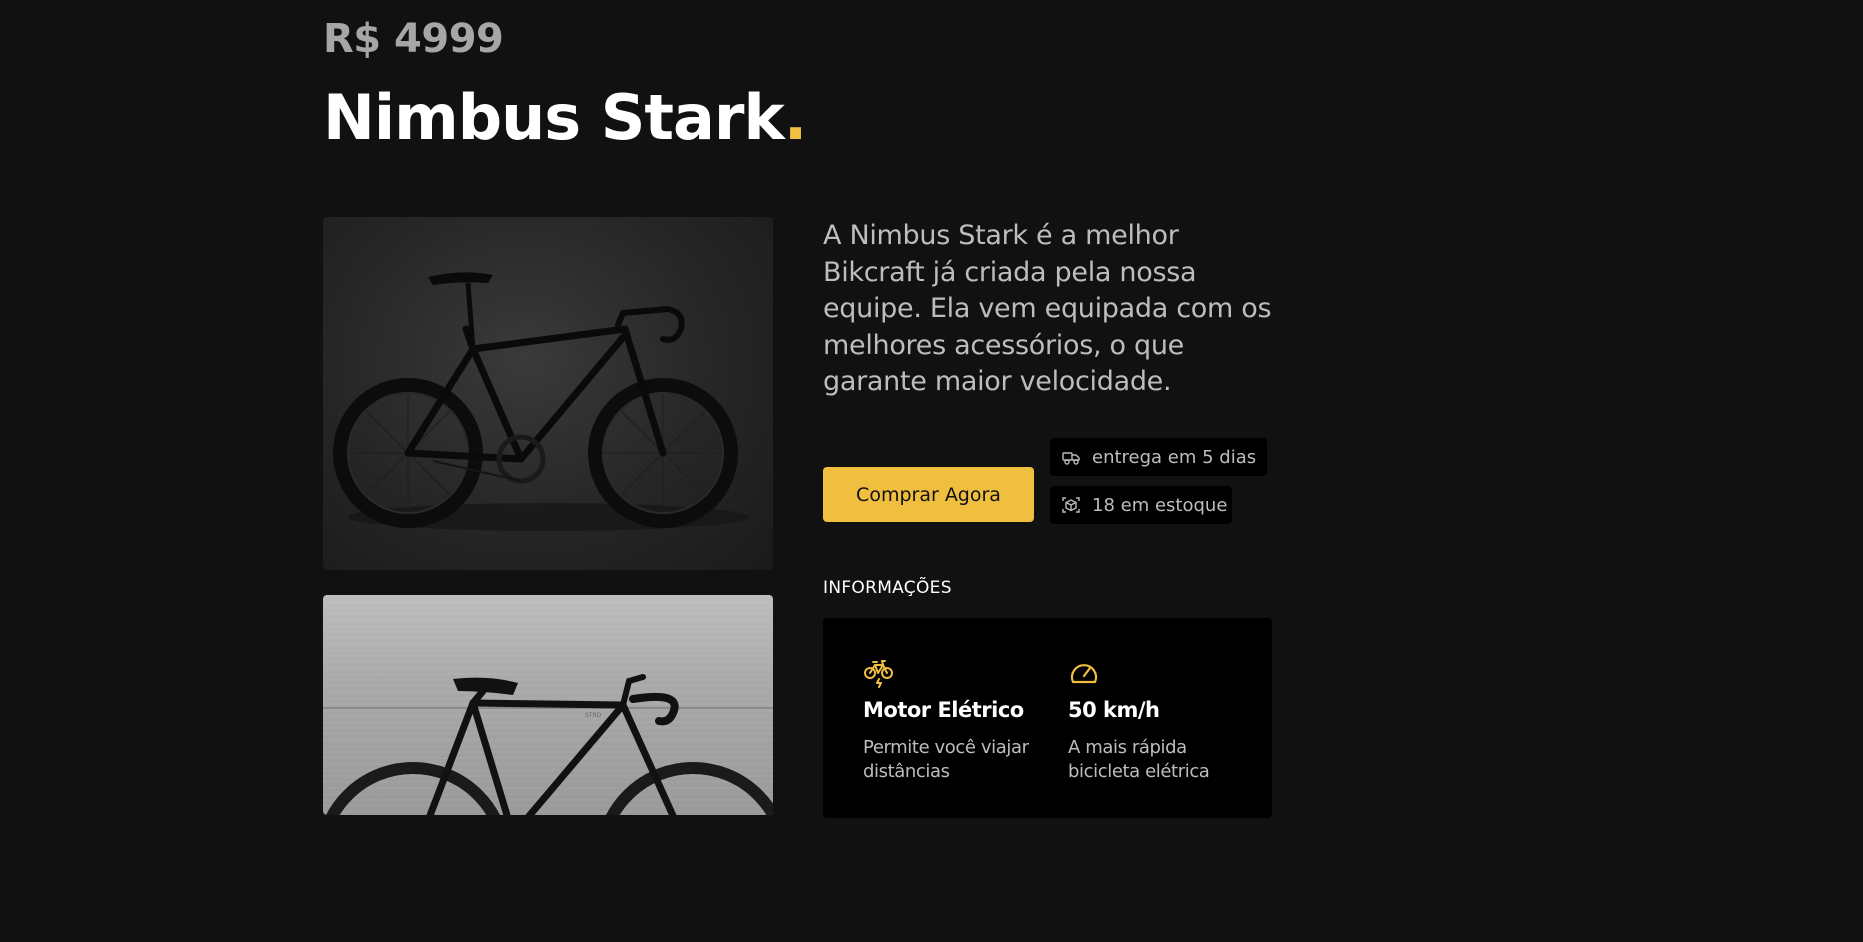 The width and height of the screenshot is (1863, 942). I want to click on product-photo-main, so click(548, 393).